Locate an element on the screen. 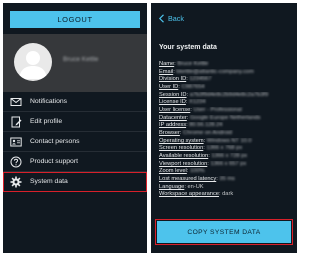  data-key: Operating system is located at coordinates (181, 140).